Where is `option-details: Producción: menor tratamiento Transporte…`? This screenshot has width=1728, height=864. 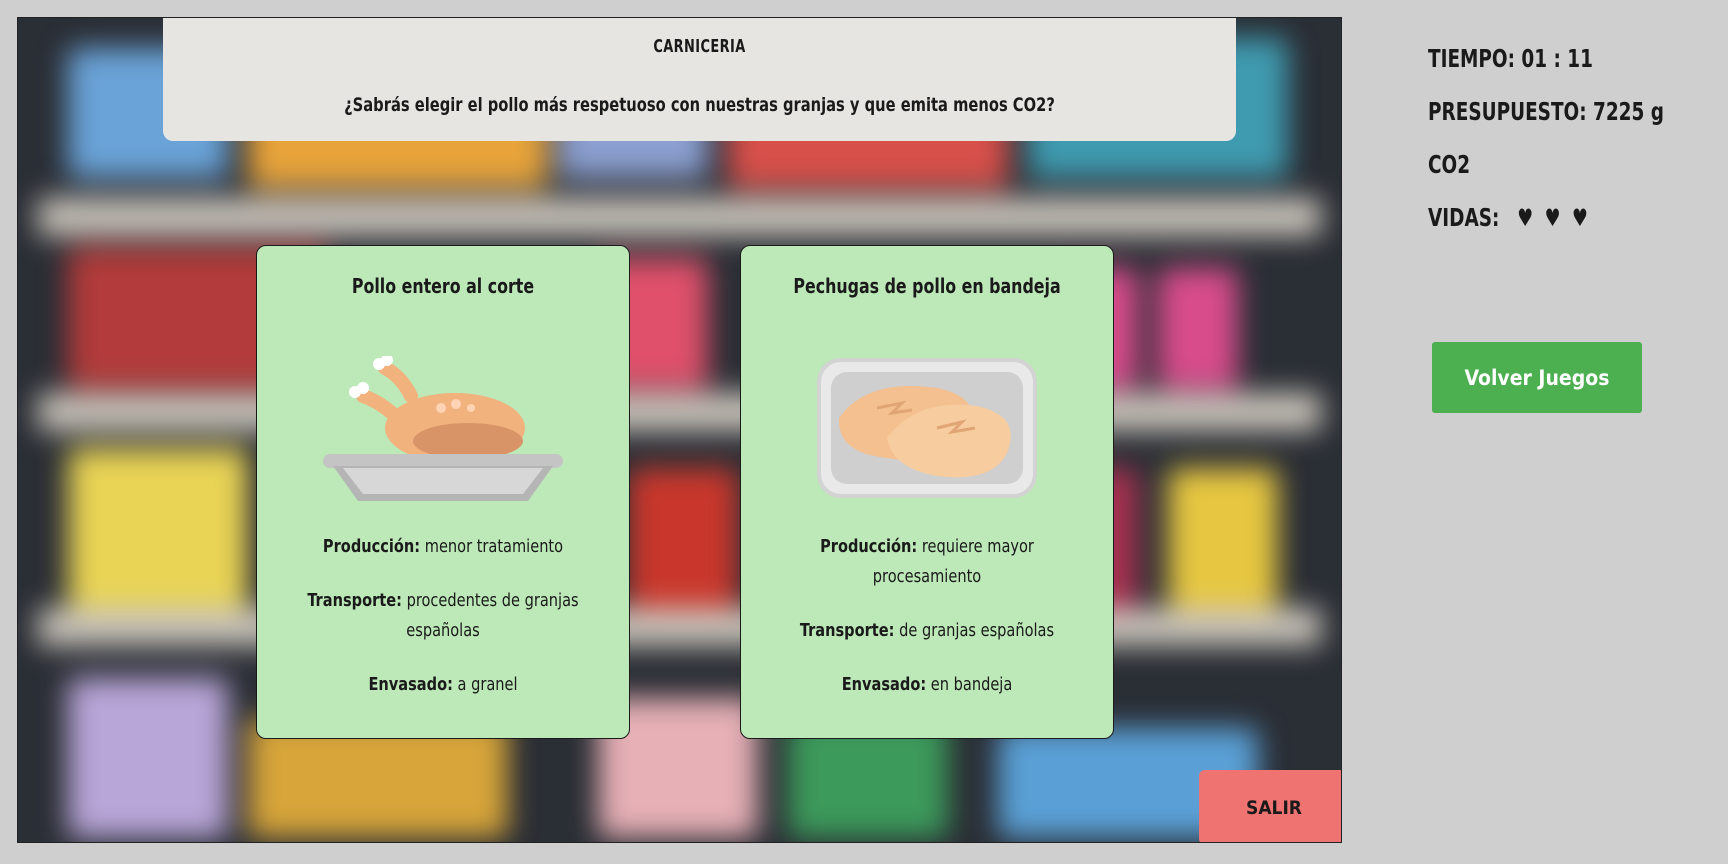 option-details: Producción: menor tratamiento Transporte… is located at coordinates (443, 628).